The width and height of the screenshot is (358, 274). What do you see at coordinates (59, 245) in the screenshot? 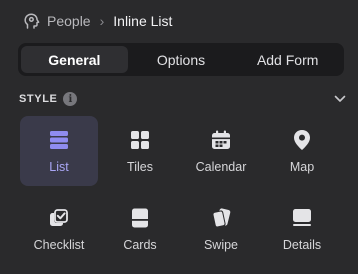
I see `option-label: Checklist` at bounding box center [59, 245].